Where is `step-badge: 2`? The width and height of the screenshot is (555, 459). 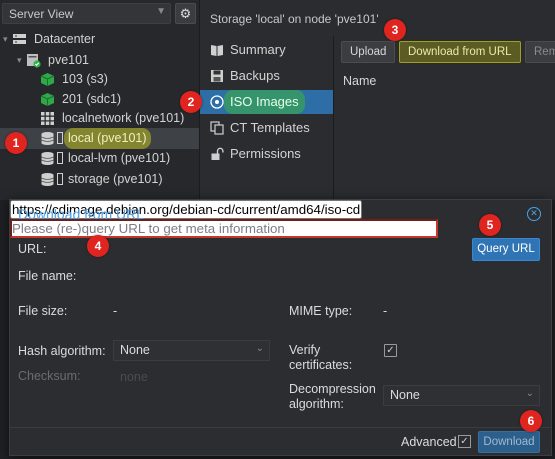 step-badge: 2 is located at coordinates (191, 102).